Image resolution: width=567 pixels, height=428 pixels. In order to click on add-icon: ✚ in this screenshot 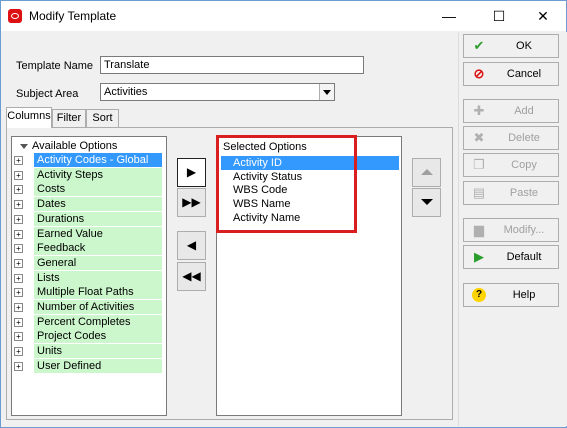, I will do `click(479, 110)`.